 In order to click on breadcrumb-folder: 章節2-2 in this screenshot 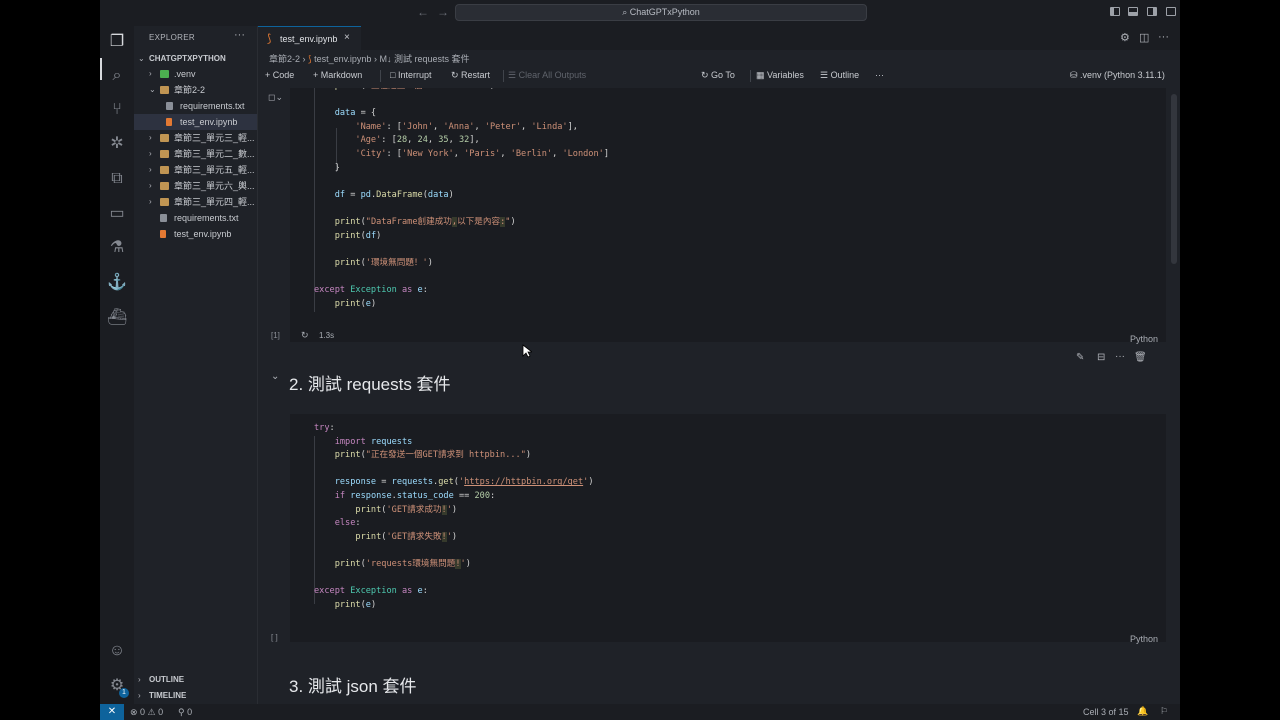, I will do `click(284, 59)`.